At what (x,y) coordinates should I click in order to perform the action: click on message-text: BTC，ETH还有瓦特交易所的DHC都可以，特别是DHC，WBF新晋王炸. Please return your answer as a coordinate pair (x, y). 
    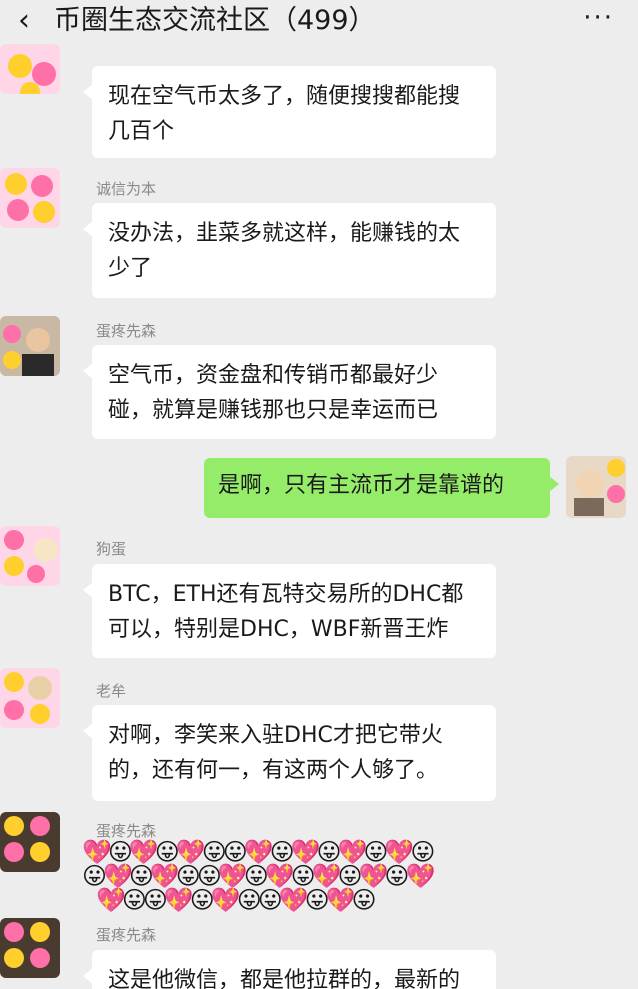
    Looking at the image, I should click on (286, 612).